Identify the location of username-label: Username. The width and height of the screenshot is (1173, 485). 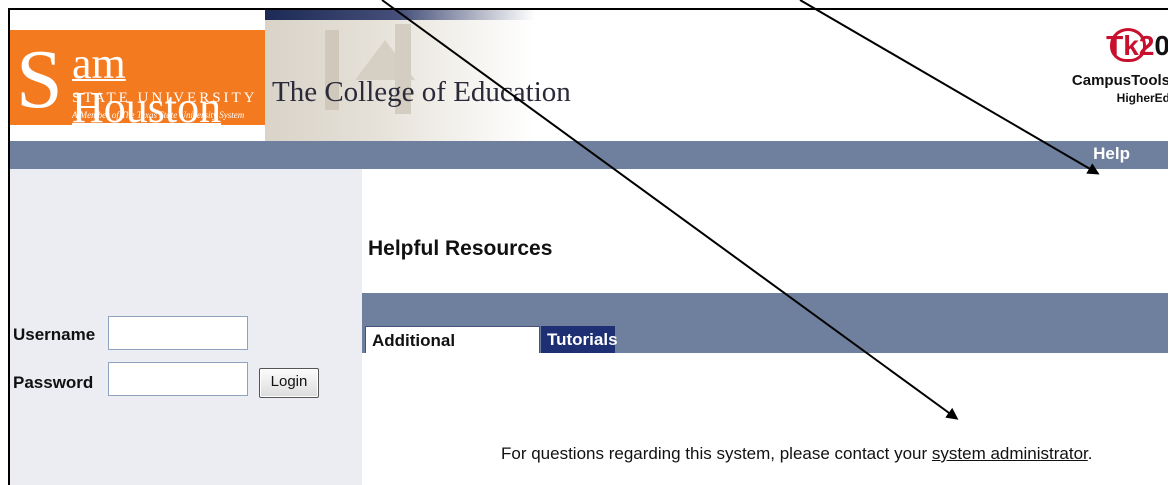
(54, 334).